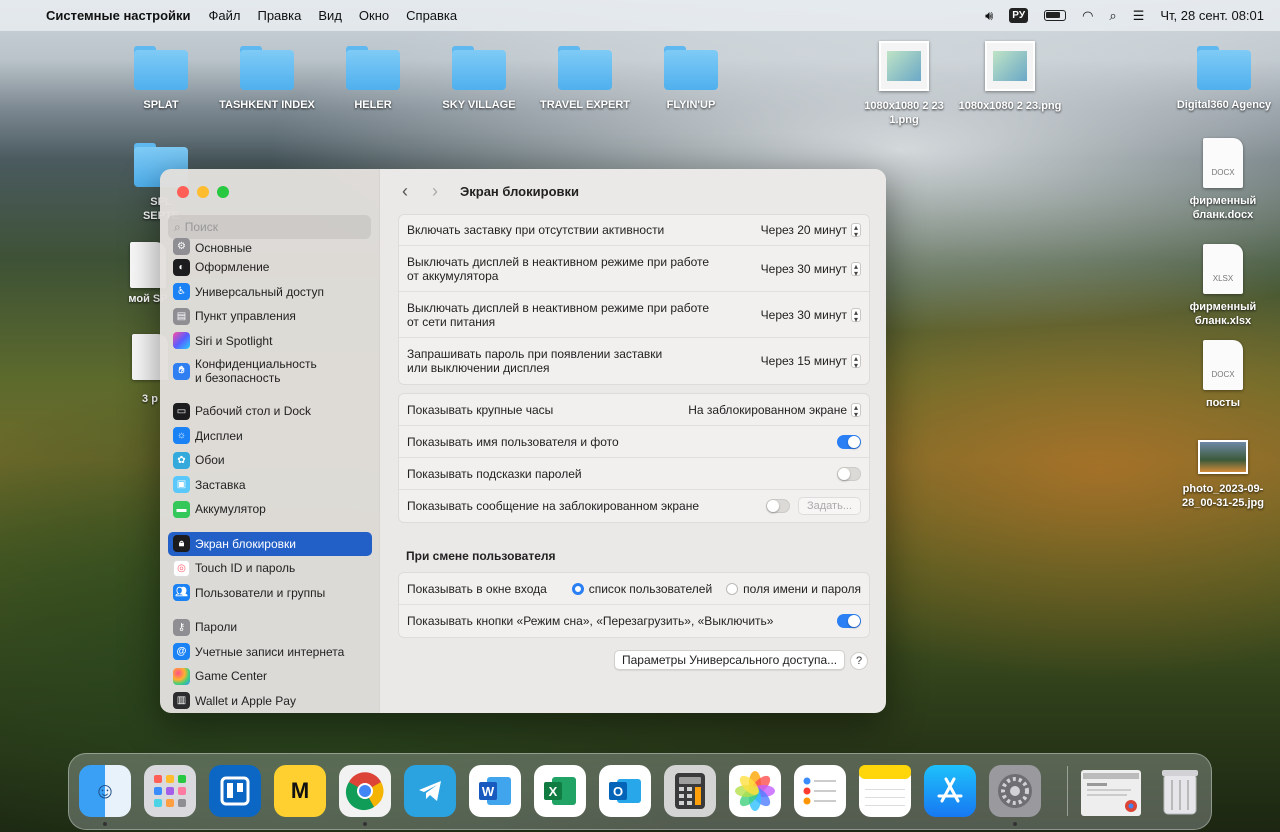 The image size is (1280, 832). Describe the element at coordinates (618, 791) in the screenshot. I see `svg-text: O` at that location.